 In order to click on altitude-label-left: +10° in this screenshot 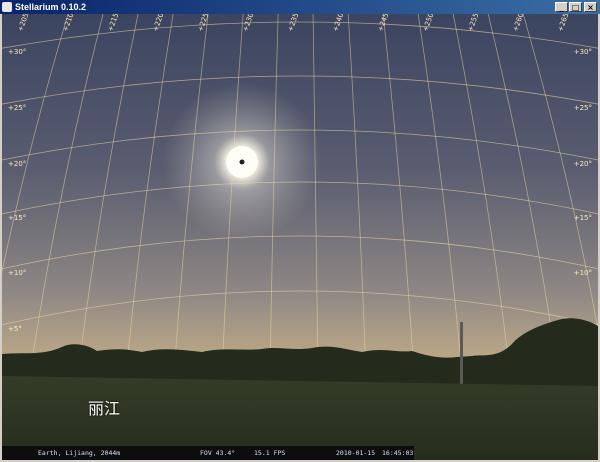, I will do `click(17, 273)`.